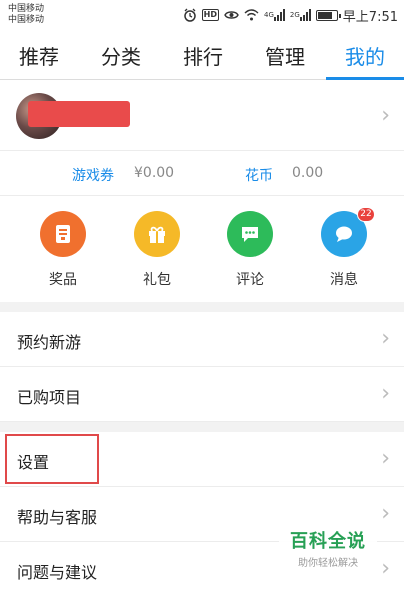 This screenshot has width=404, height=594. What do you see at coordinates (348, 232) in the screenshot?
I see `message-icon: 22` at bounding box center [348, 232].